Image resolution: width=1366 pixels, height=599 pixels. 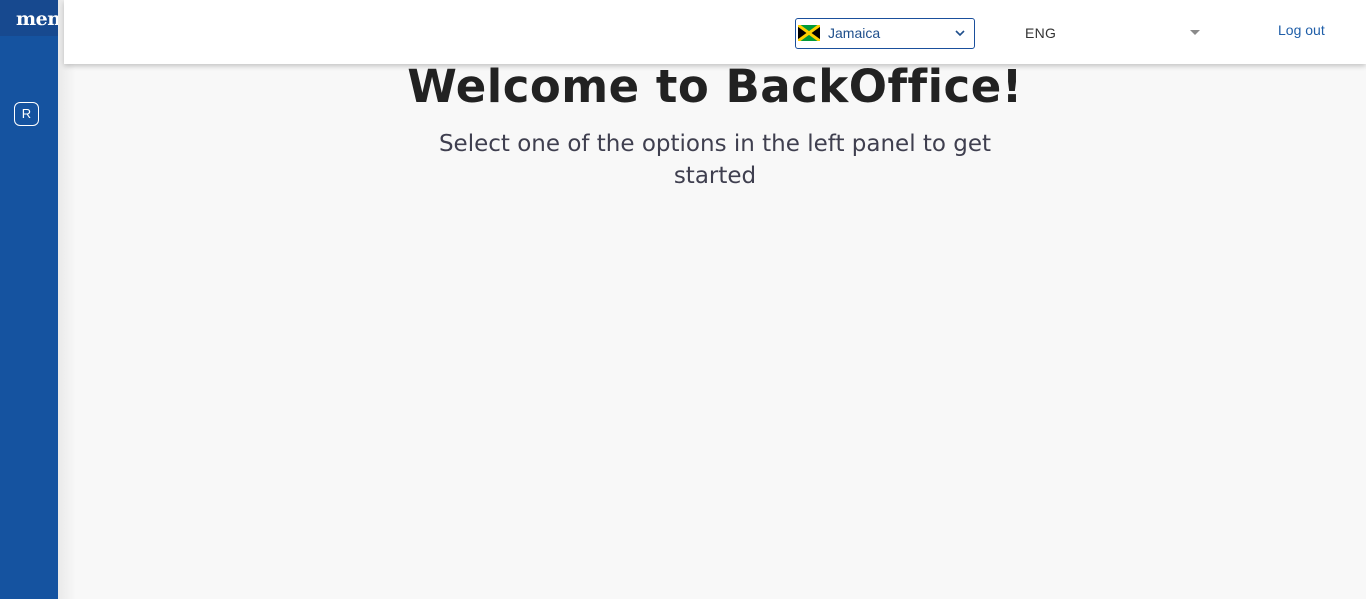 I want to click on page-title: Welcome to BackOffice!, so click(x=715, y=86).